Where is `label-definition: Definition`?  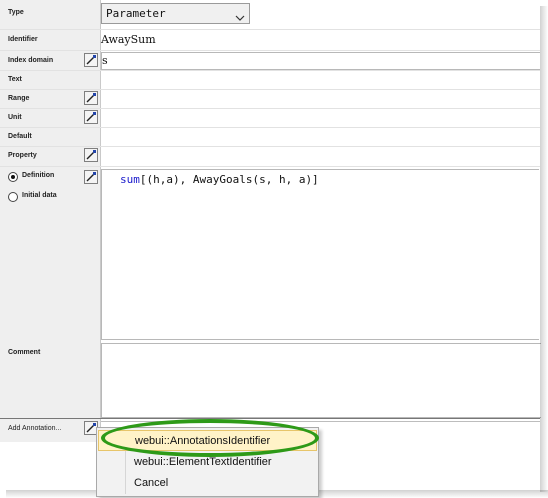
label-definition: Definition is located at coordinates (38, 175).